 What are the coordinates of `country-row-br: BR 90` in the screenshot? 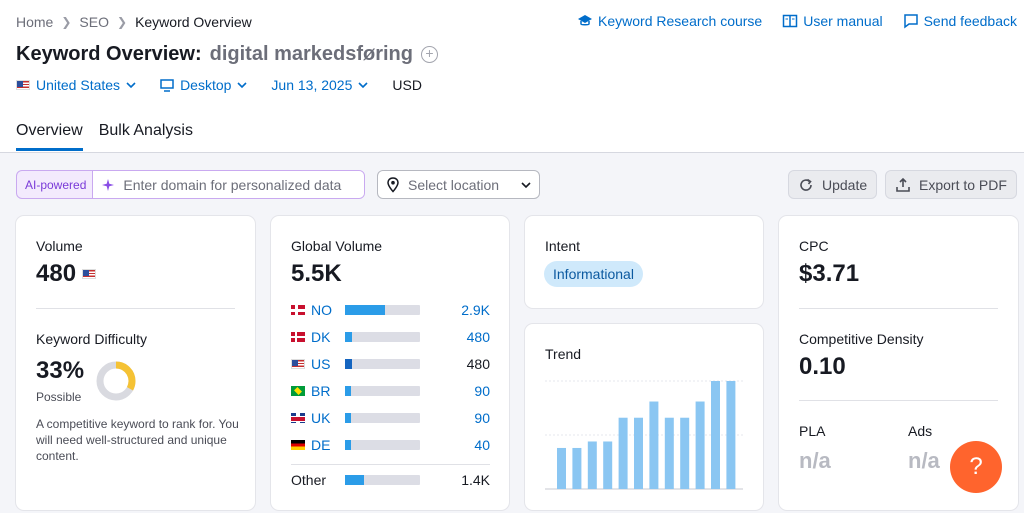 It's located at (390, 391).